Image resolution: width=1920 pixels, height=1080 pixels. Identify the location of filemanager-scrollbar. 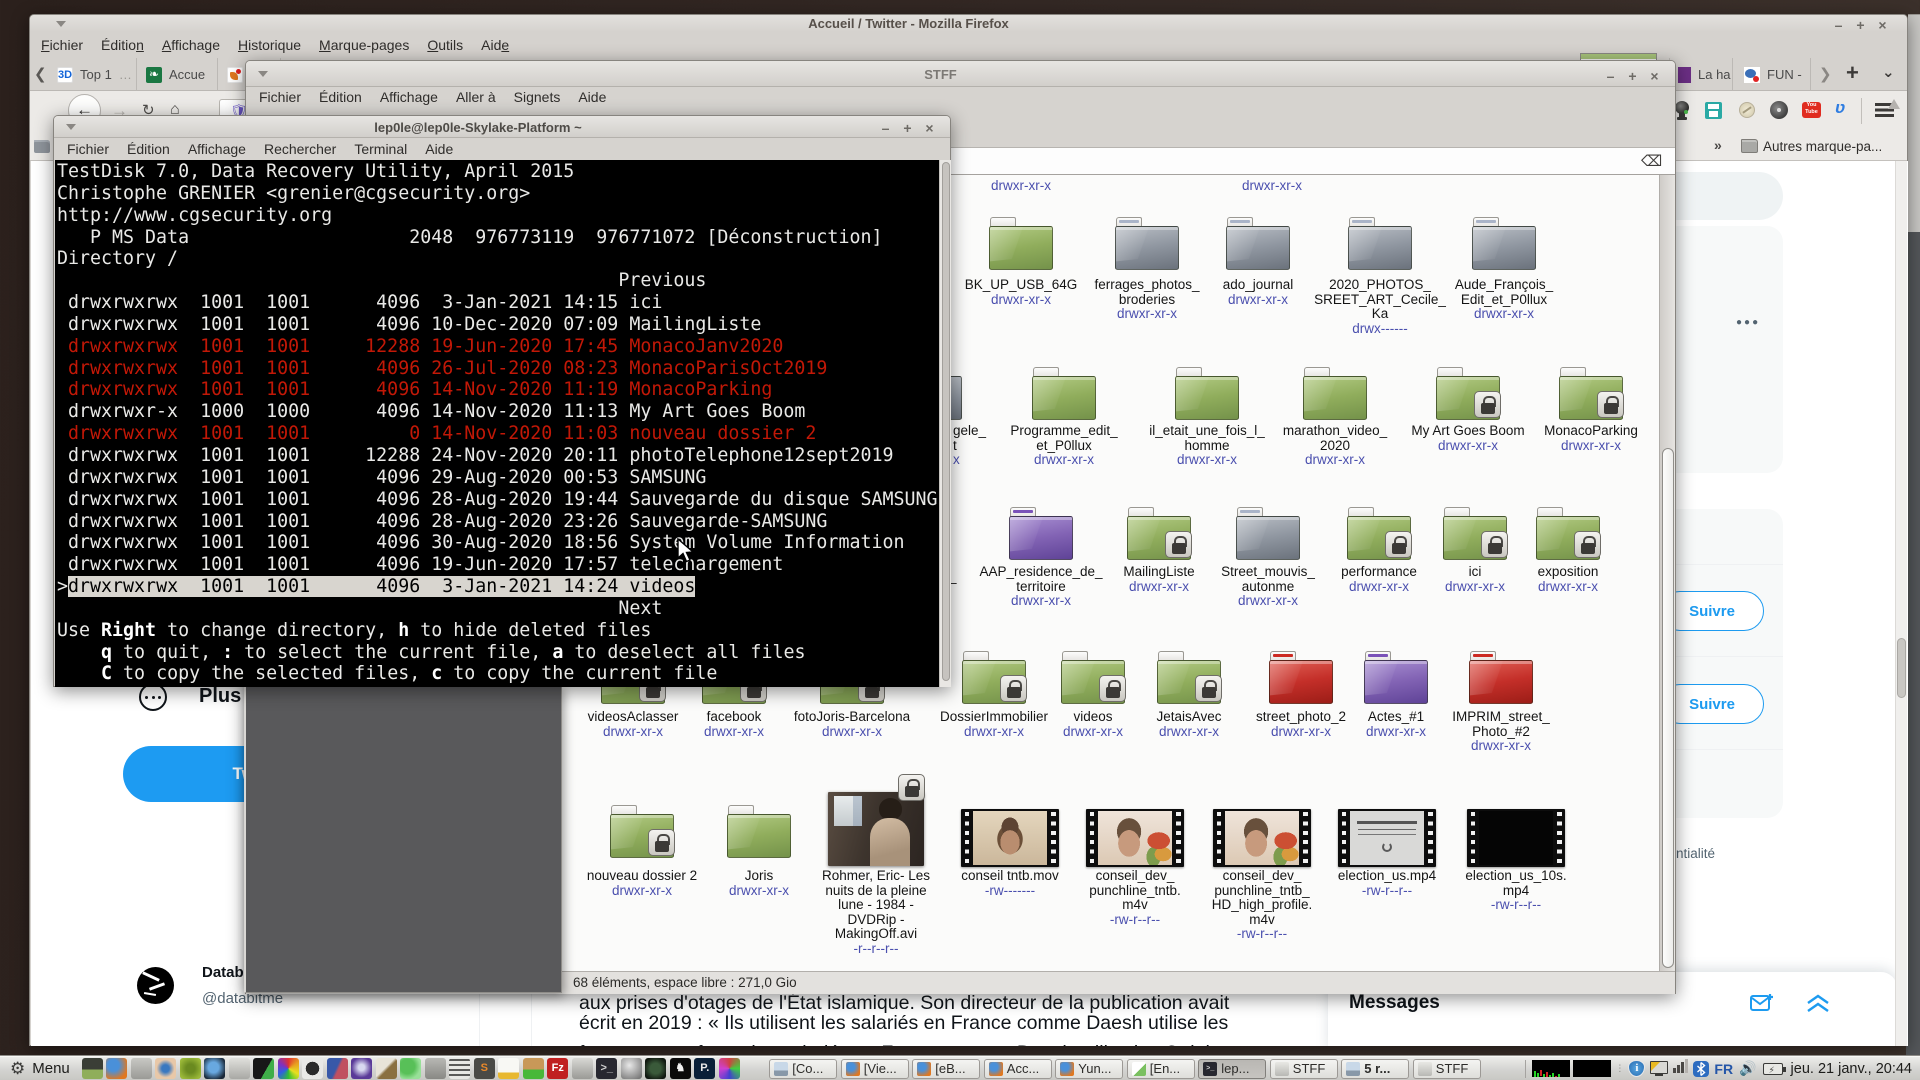
(1667, 573).